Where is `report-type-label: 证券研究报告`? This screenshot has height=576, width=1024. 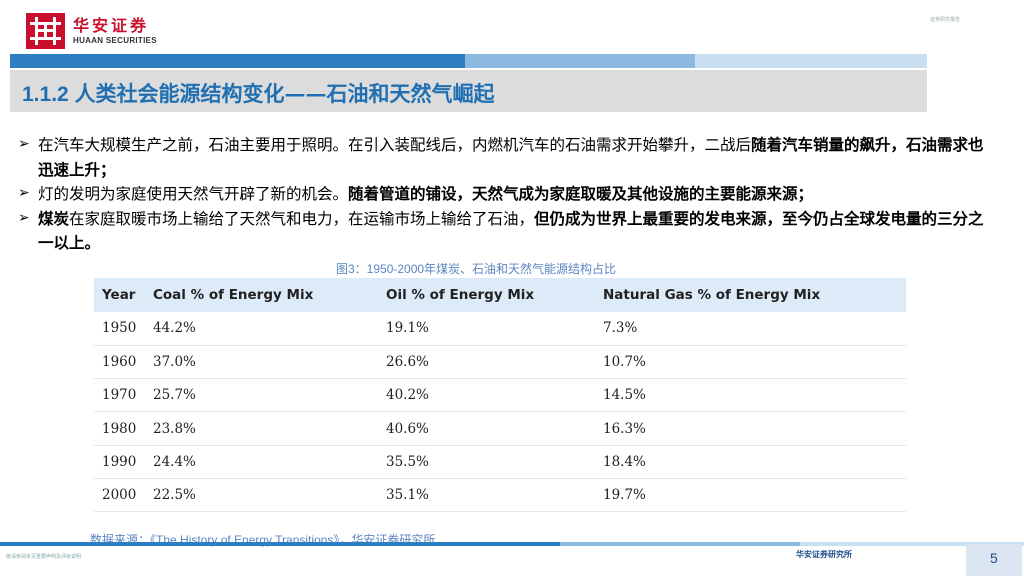 report-type-label: 证券研究报告 is located at coordinates (945, 20).